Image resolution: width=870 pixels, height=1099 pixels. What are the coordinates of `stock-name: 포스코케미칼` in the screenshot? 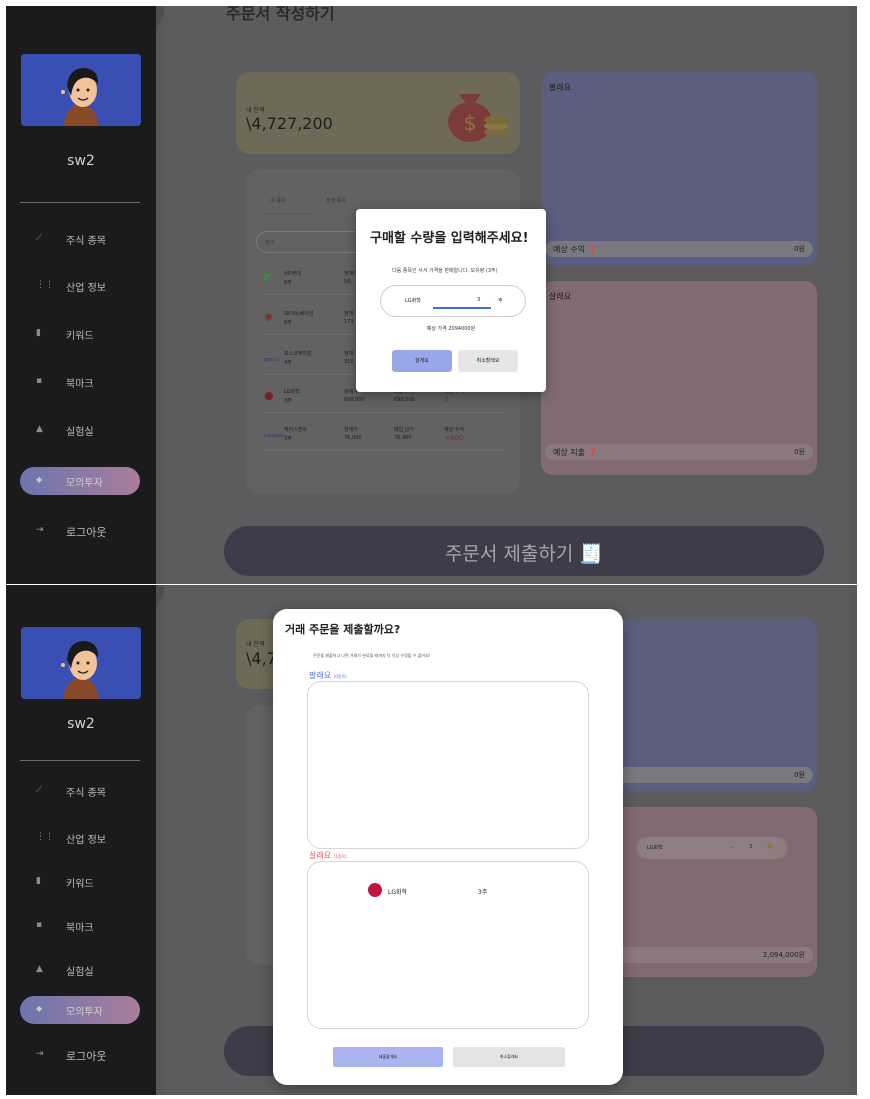 It's located at (298, 354).